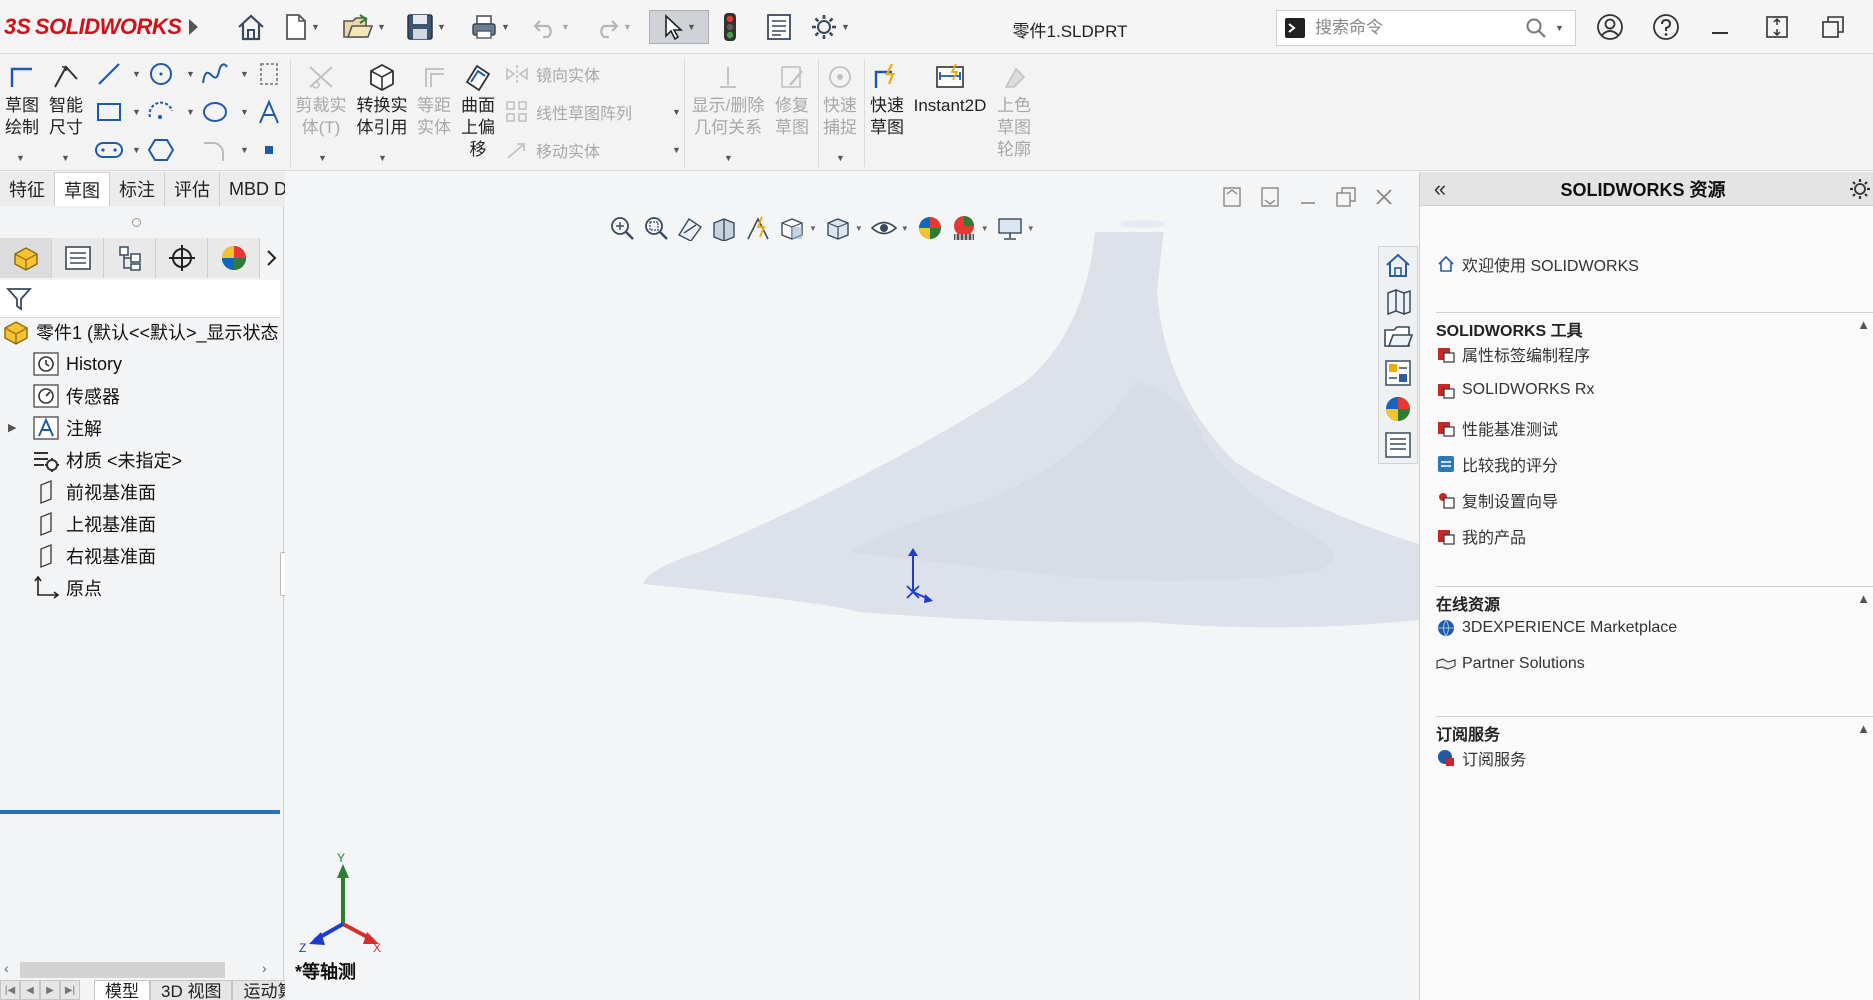 This screenshot has height=1000, width=1873. I want to click on shaded-sketch-contours-button: 上色 草图 轮廓, so click(1014, 111).